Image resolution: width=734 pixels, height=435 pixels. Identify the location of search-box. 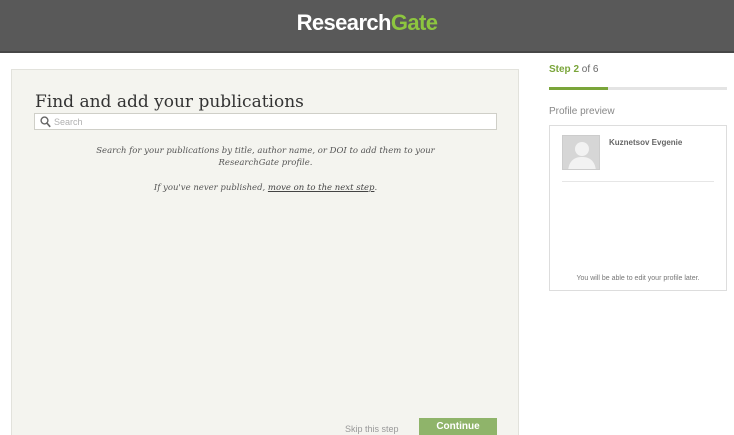
(265, 121).